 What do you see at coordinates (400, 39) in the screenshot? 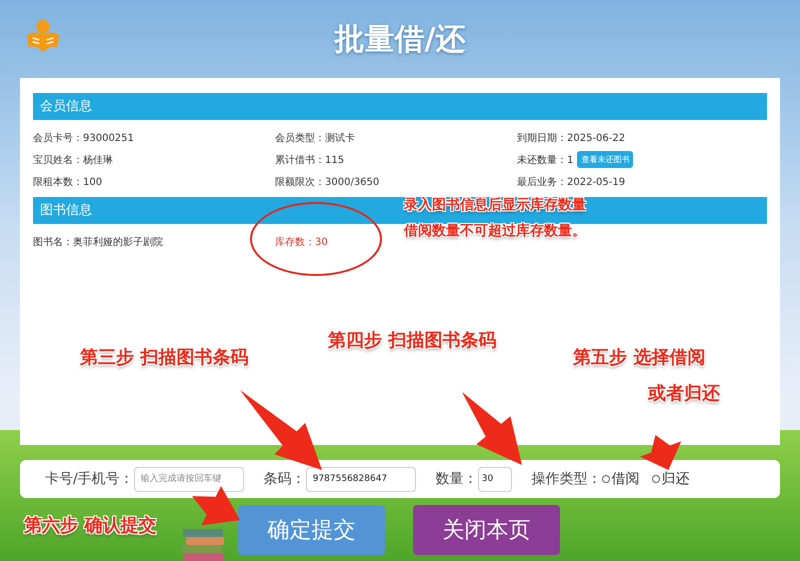
I see `page-title: 批量借/还` at bounding box center [400, 39].